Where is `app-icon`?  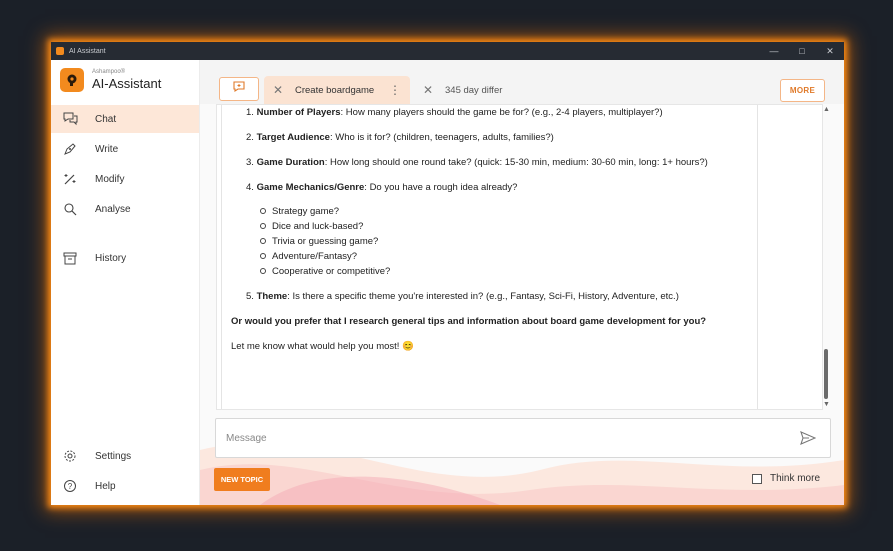 app-icon is located at coordinates (60, 51).